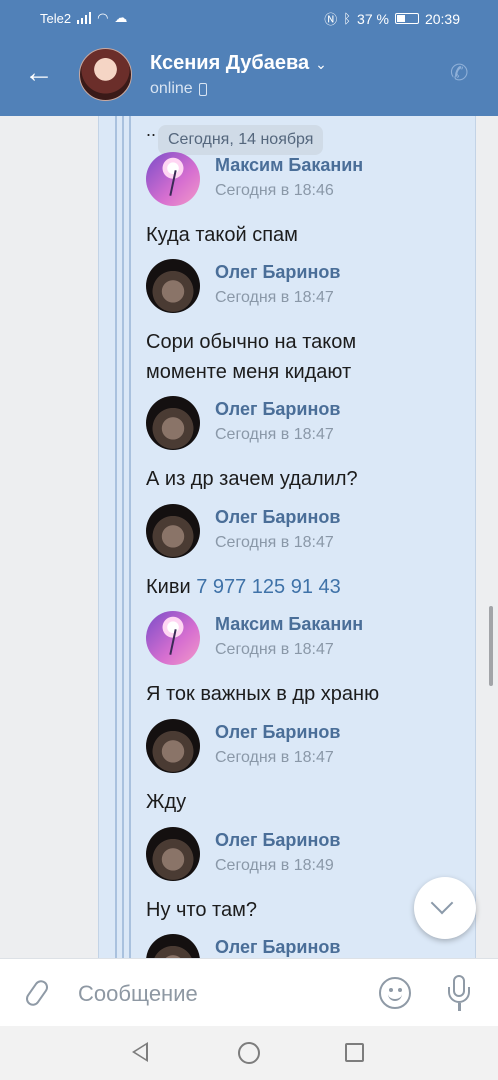  I want to click on system-nav-bar, so click(249, 1053).